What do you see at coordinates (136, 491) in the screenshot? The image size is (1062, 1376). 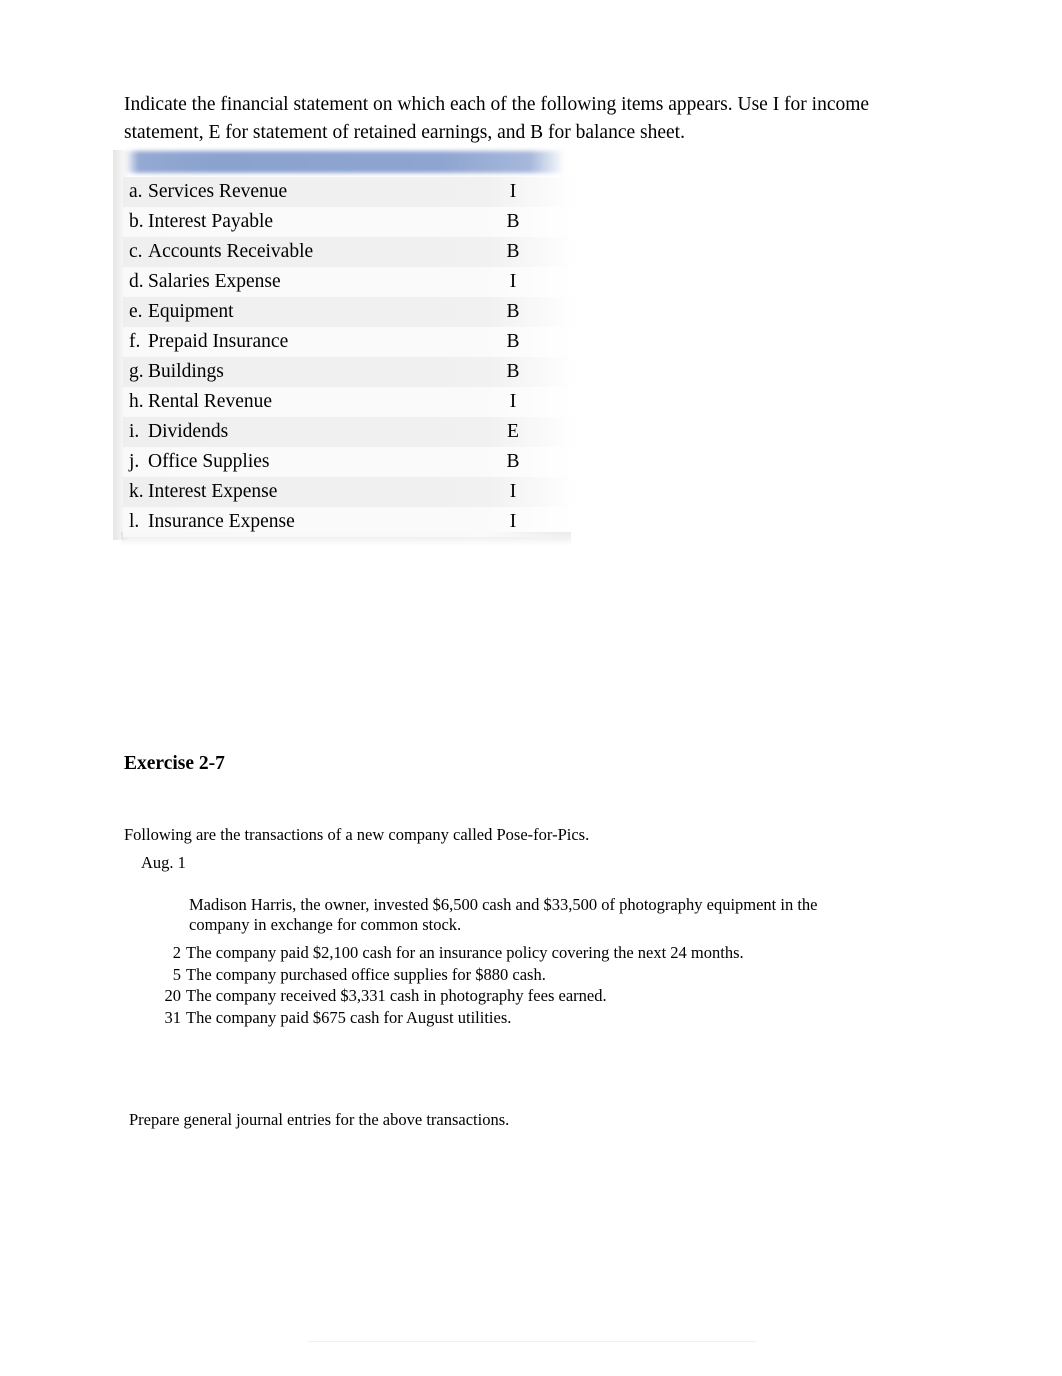 I see `row-letter: k.` at bounding box center [136, 491].